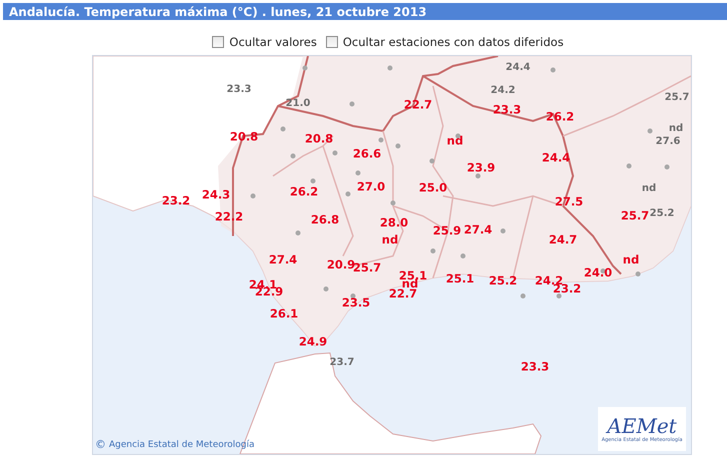 The image size is (727, 472). I want to click on logo-wordmark: AEMet, so click(642, 426).